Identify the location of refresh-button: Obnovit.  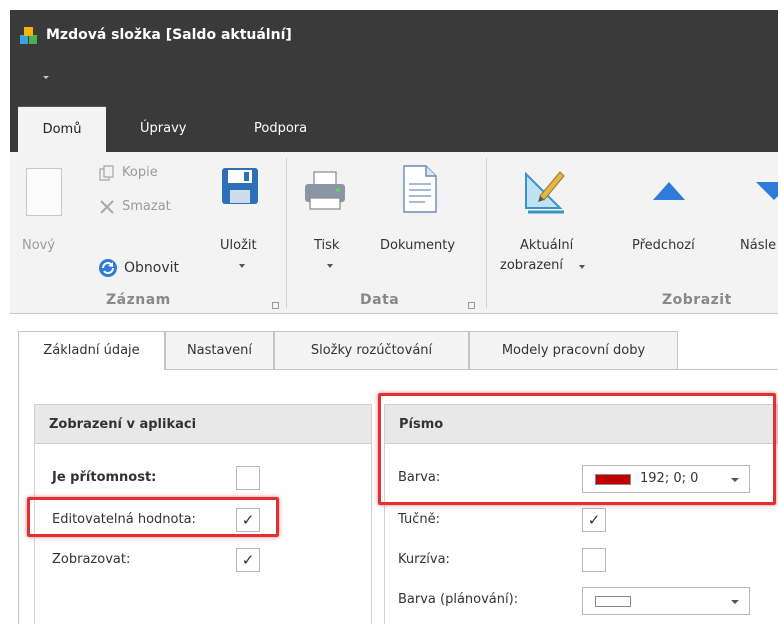
(151, 268).